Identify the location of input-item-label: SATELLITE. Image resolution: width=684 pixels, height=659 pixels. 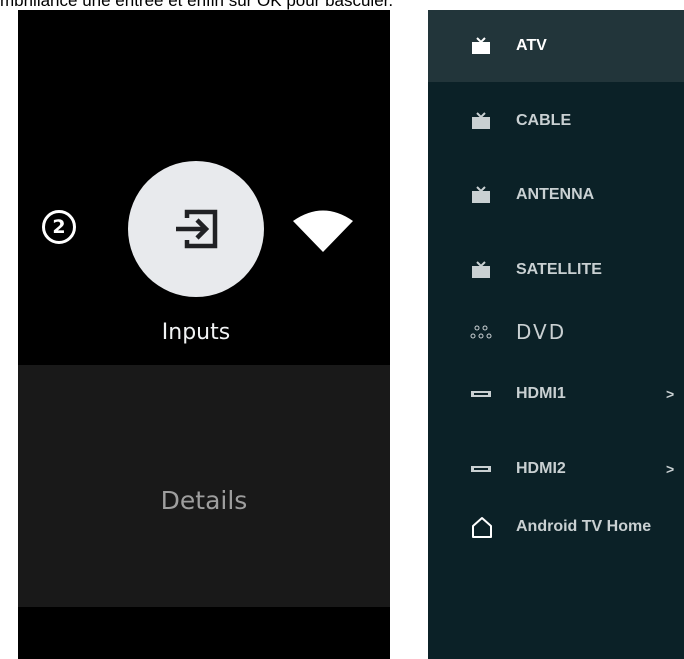
(559, 269).